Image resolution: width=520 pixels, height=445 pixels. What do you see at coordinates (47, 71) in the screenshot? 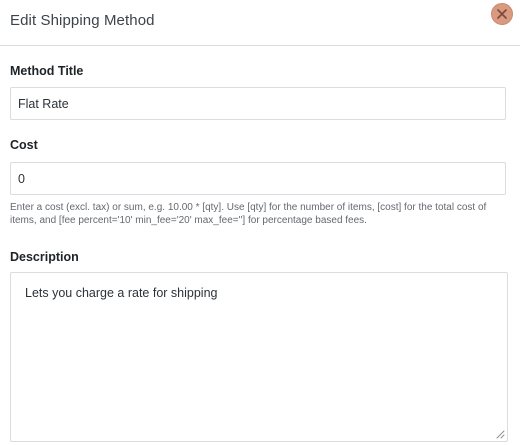
I see `method-title-label: Method Title` at bounding box center [47, 71].